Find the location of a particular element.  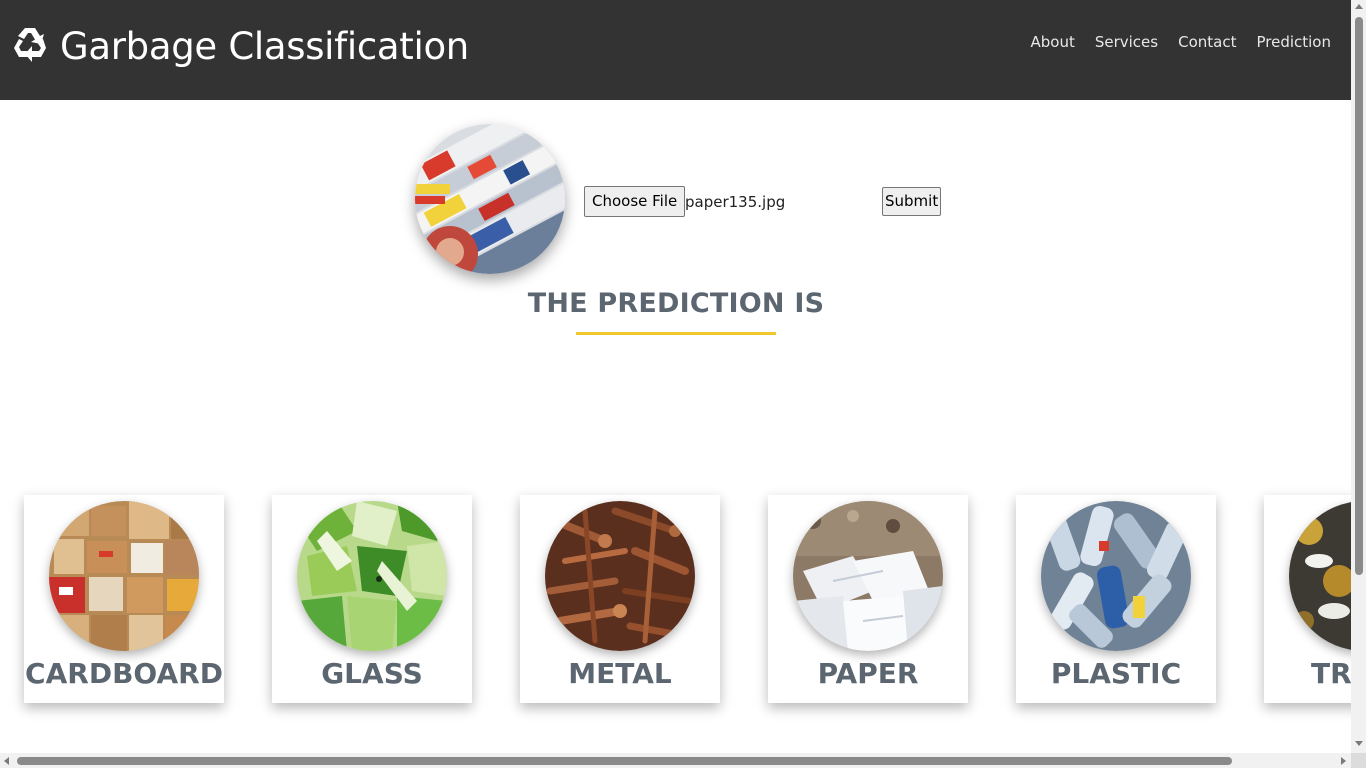

nav-about: About is located at coordinates (1052, 42).